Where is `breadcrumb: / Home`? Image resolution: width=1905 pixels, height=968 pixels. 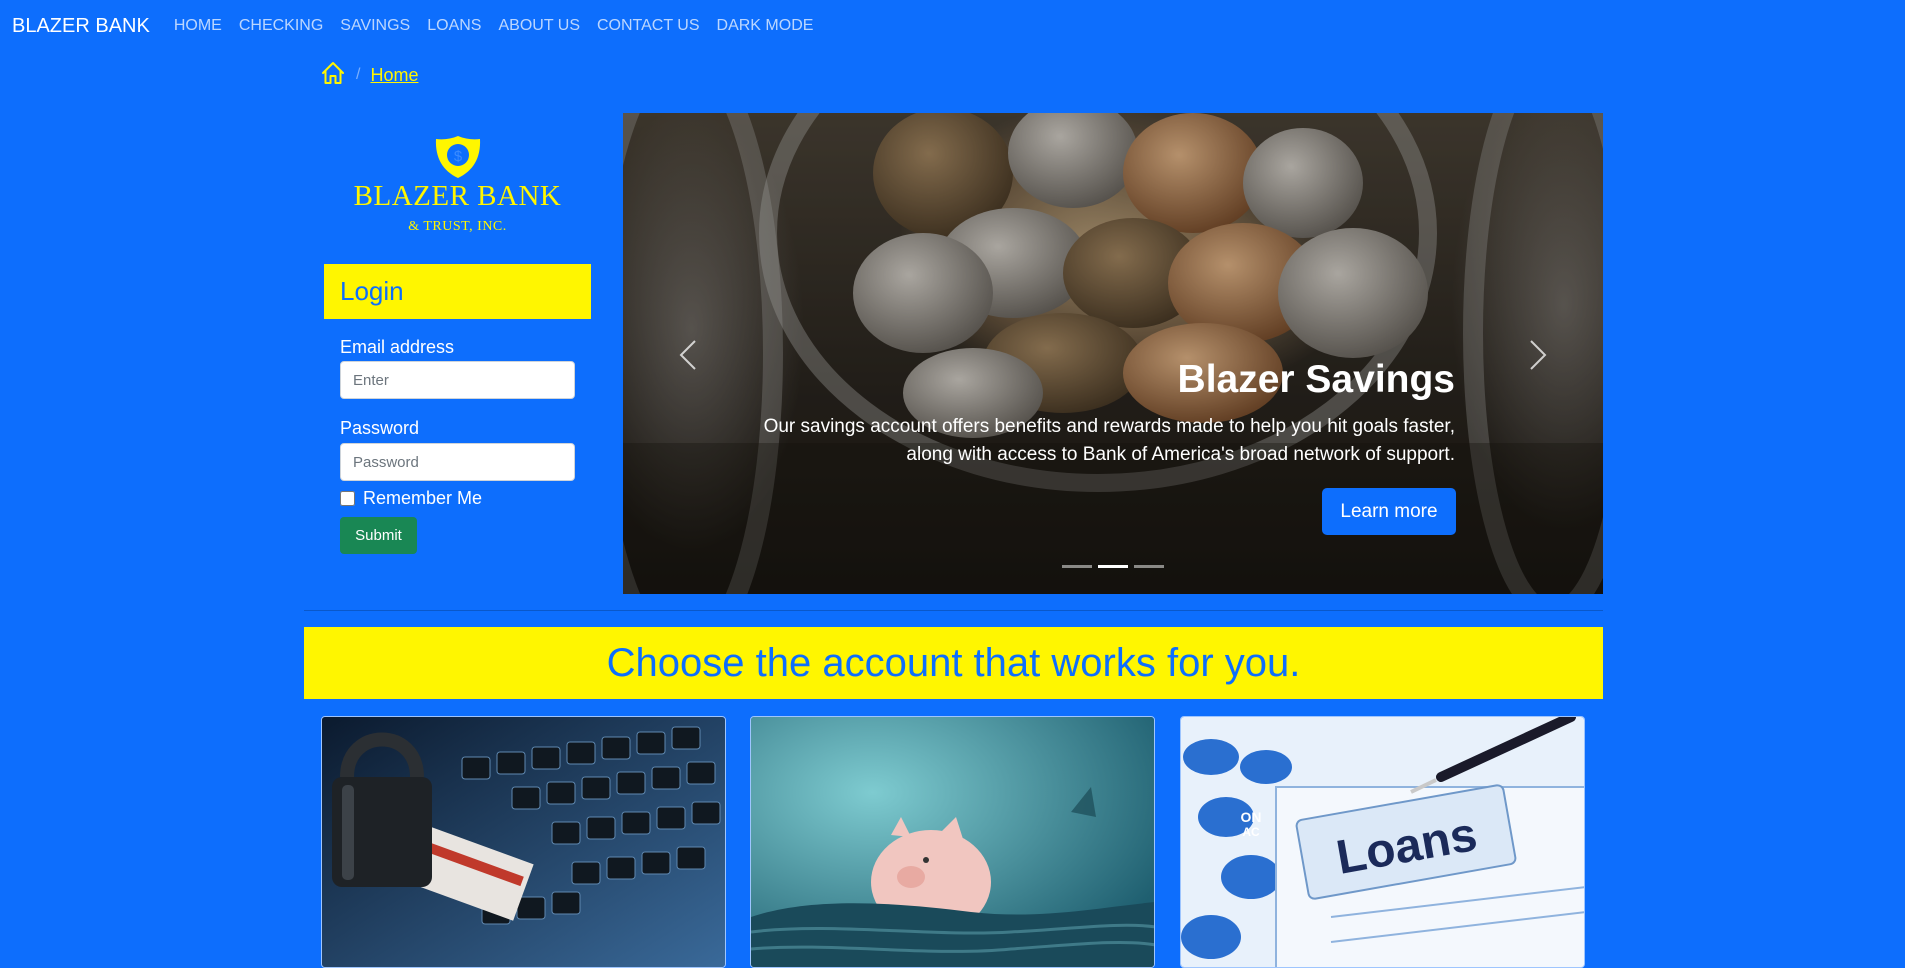
breadcrumb: / Home is located at coordinates (369, 75).